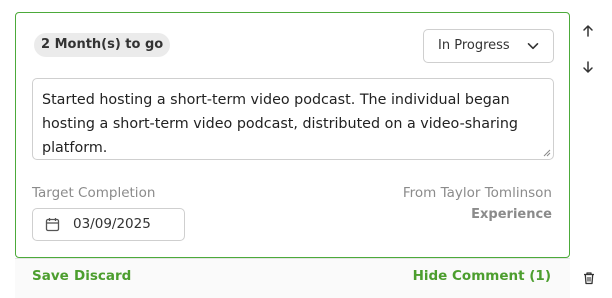 The width and height of the screenshot is (612, 298). Describe the element at coordinates (50, 276) in the screenshot. I see `save-button: Save` at that location.